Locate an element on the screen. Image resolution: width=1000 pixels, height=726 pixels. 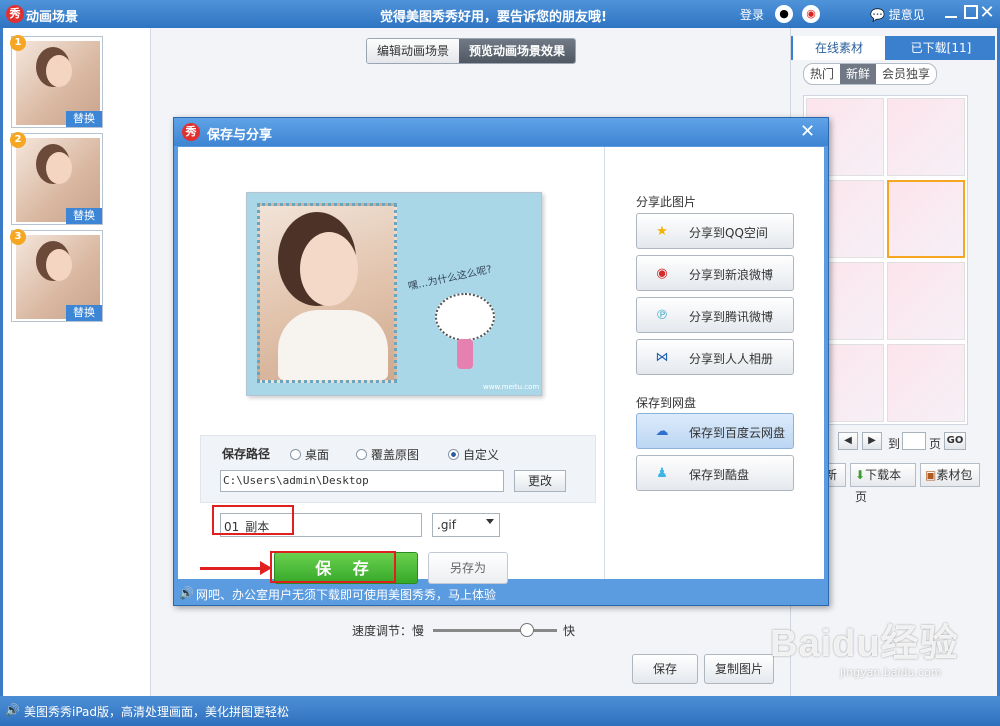
scene-preview-image: 嘿…为什么这么呢? www.meitu.com is located at coordinates (394, 294).